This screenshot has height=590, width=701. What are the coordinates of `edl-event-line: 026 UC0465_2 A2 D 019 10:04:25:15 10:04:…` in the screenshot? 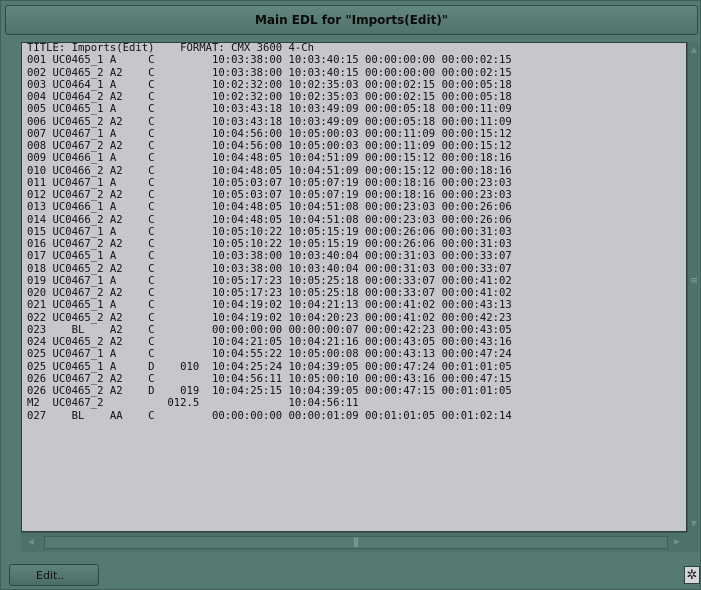 It's located at (269, 391).